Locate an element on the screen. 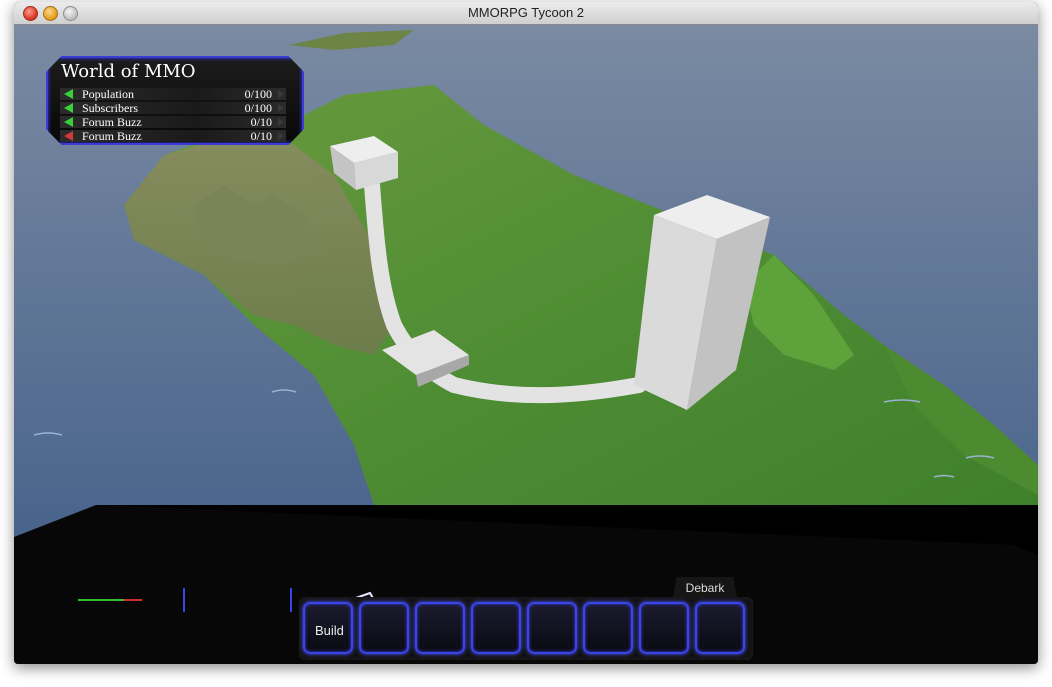 The width and height of the screenshot is (1052, 687). build-slot: Build is located at coordinates (328, 628).